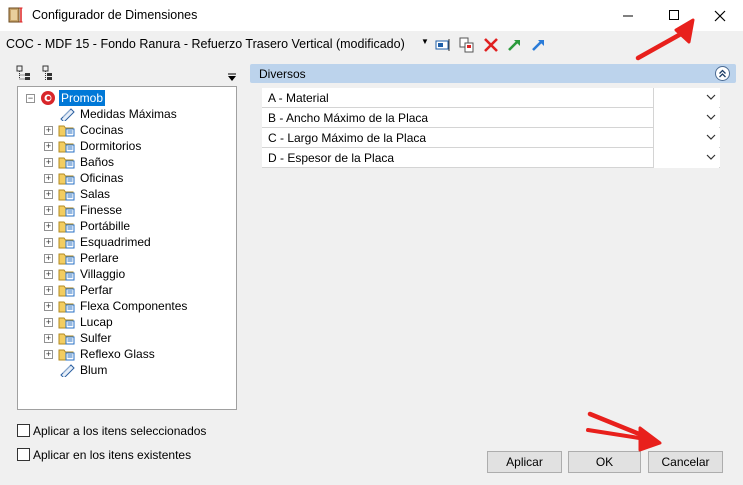 This screenshot has width=743, height=485. I want to click on tree-item: + Perlare, so click(123, 258).